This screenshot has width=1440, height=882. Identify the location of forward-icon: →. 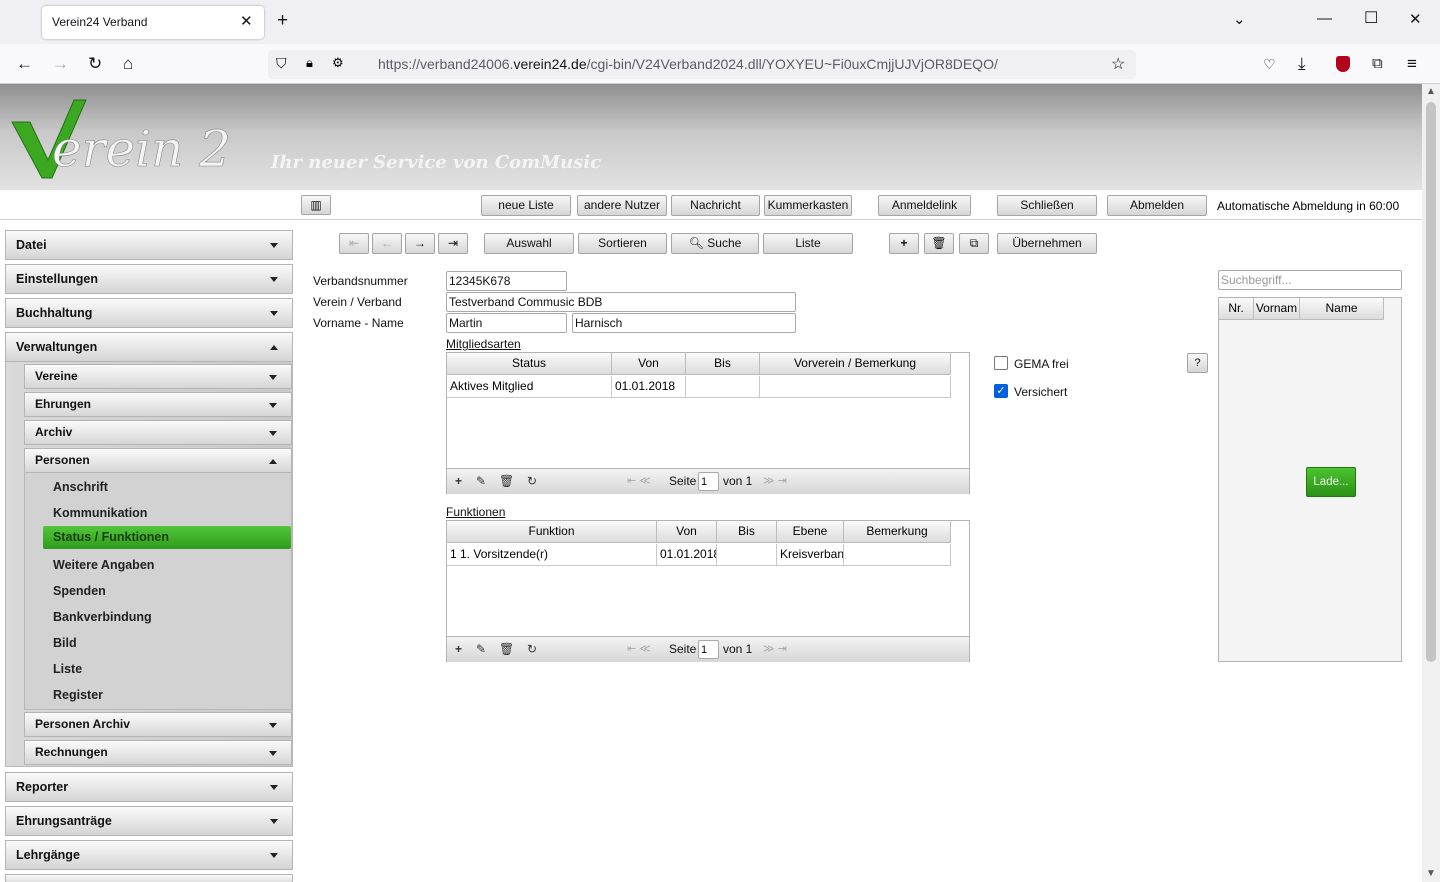
(60, 64).